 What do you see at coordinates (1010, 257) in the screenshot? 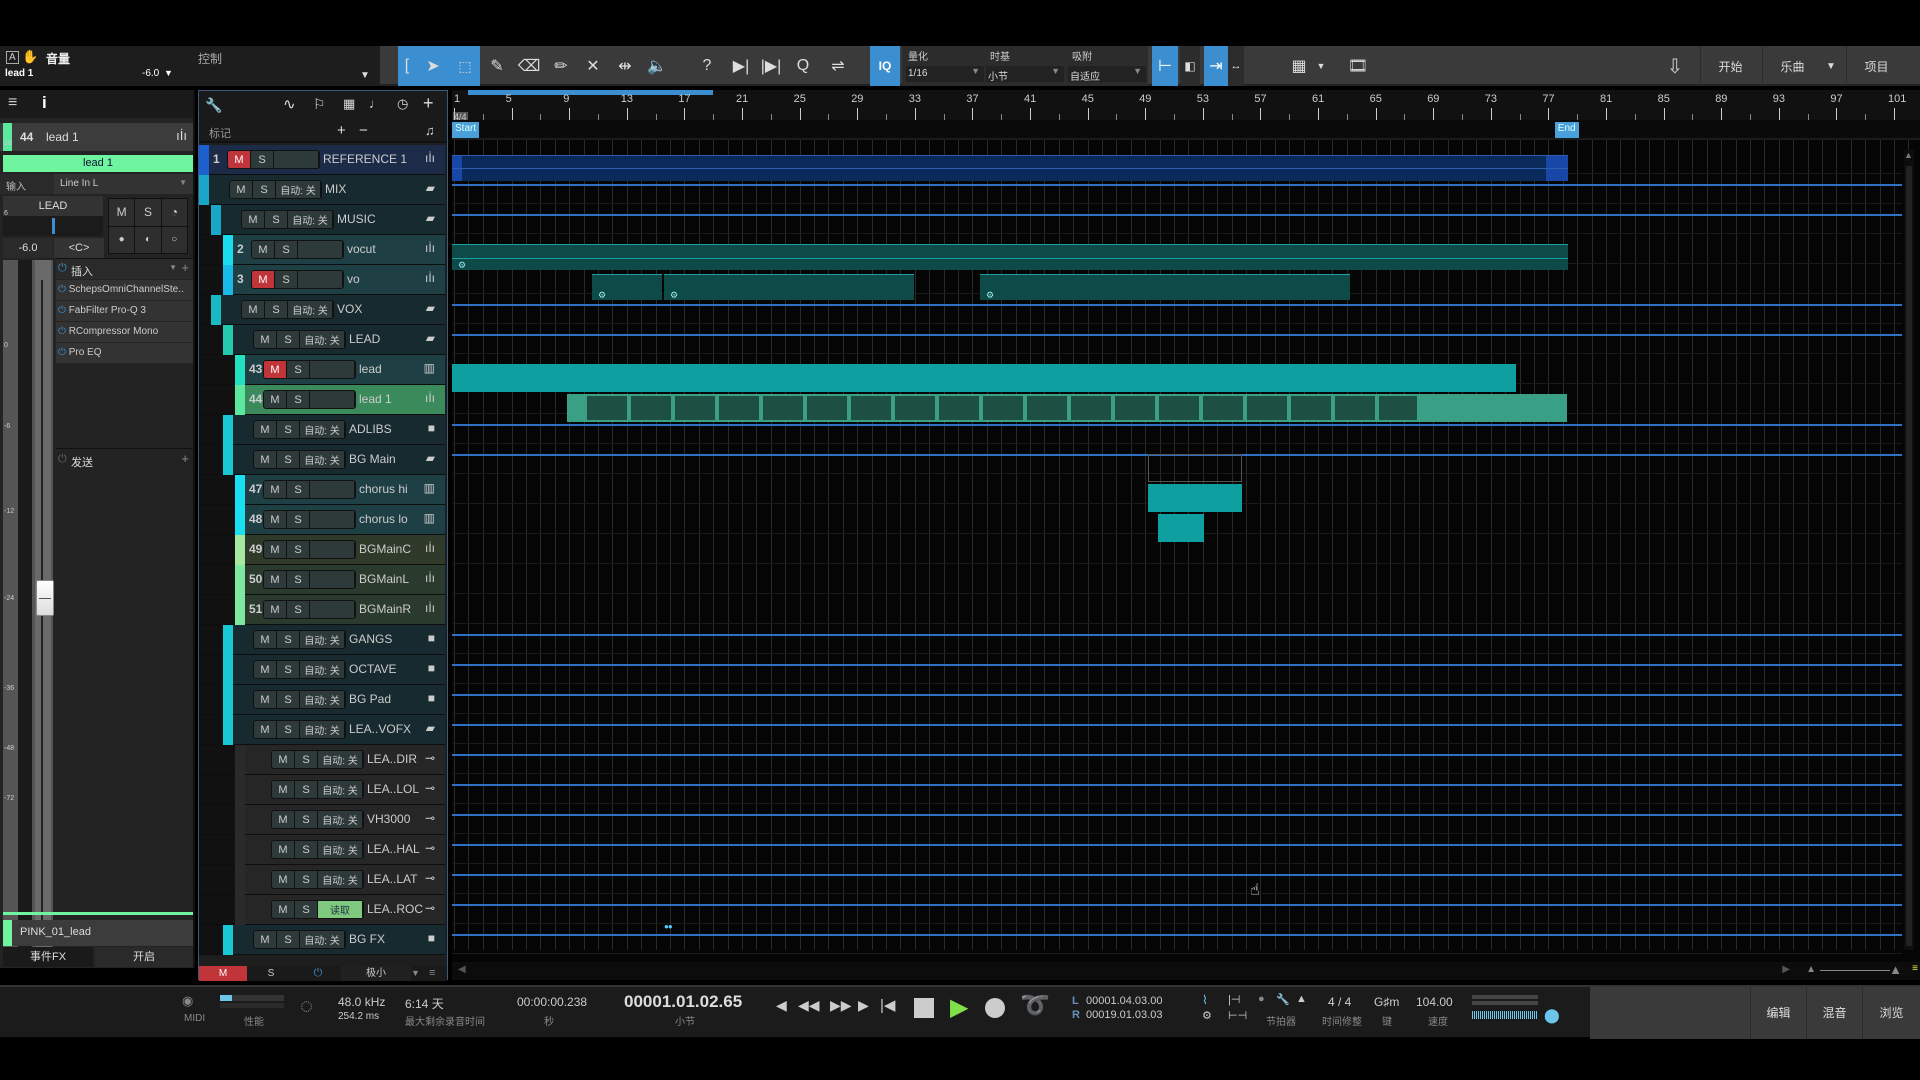
I see `vocut-audio-clip: ⚙` at bounding box center [1010, 257].